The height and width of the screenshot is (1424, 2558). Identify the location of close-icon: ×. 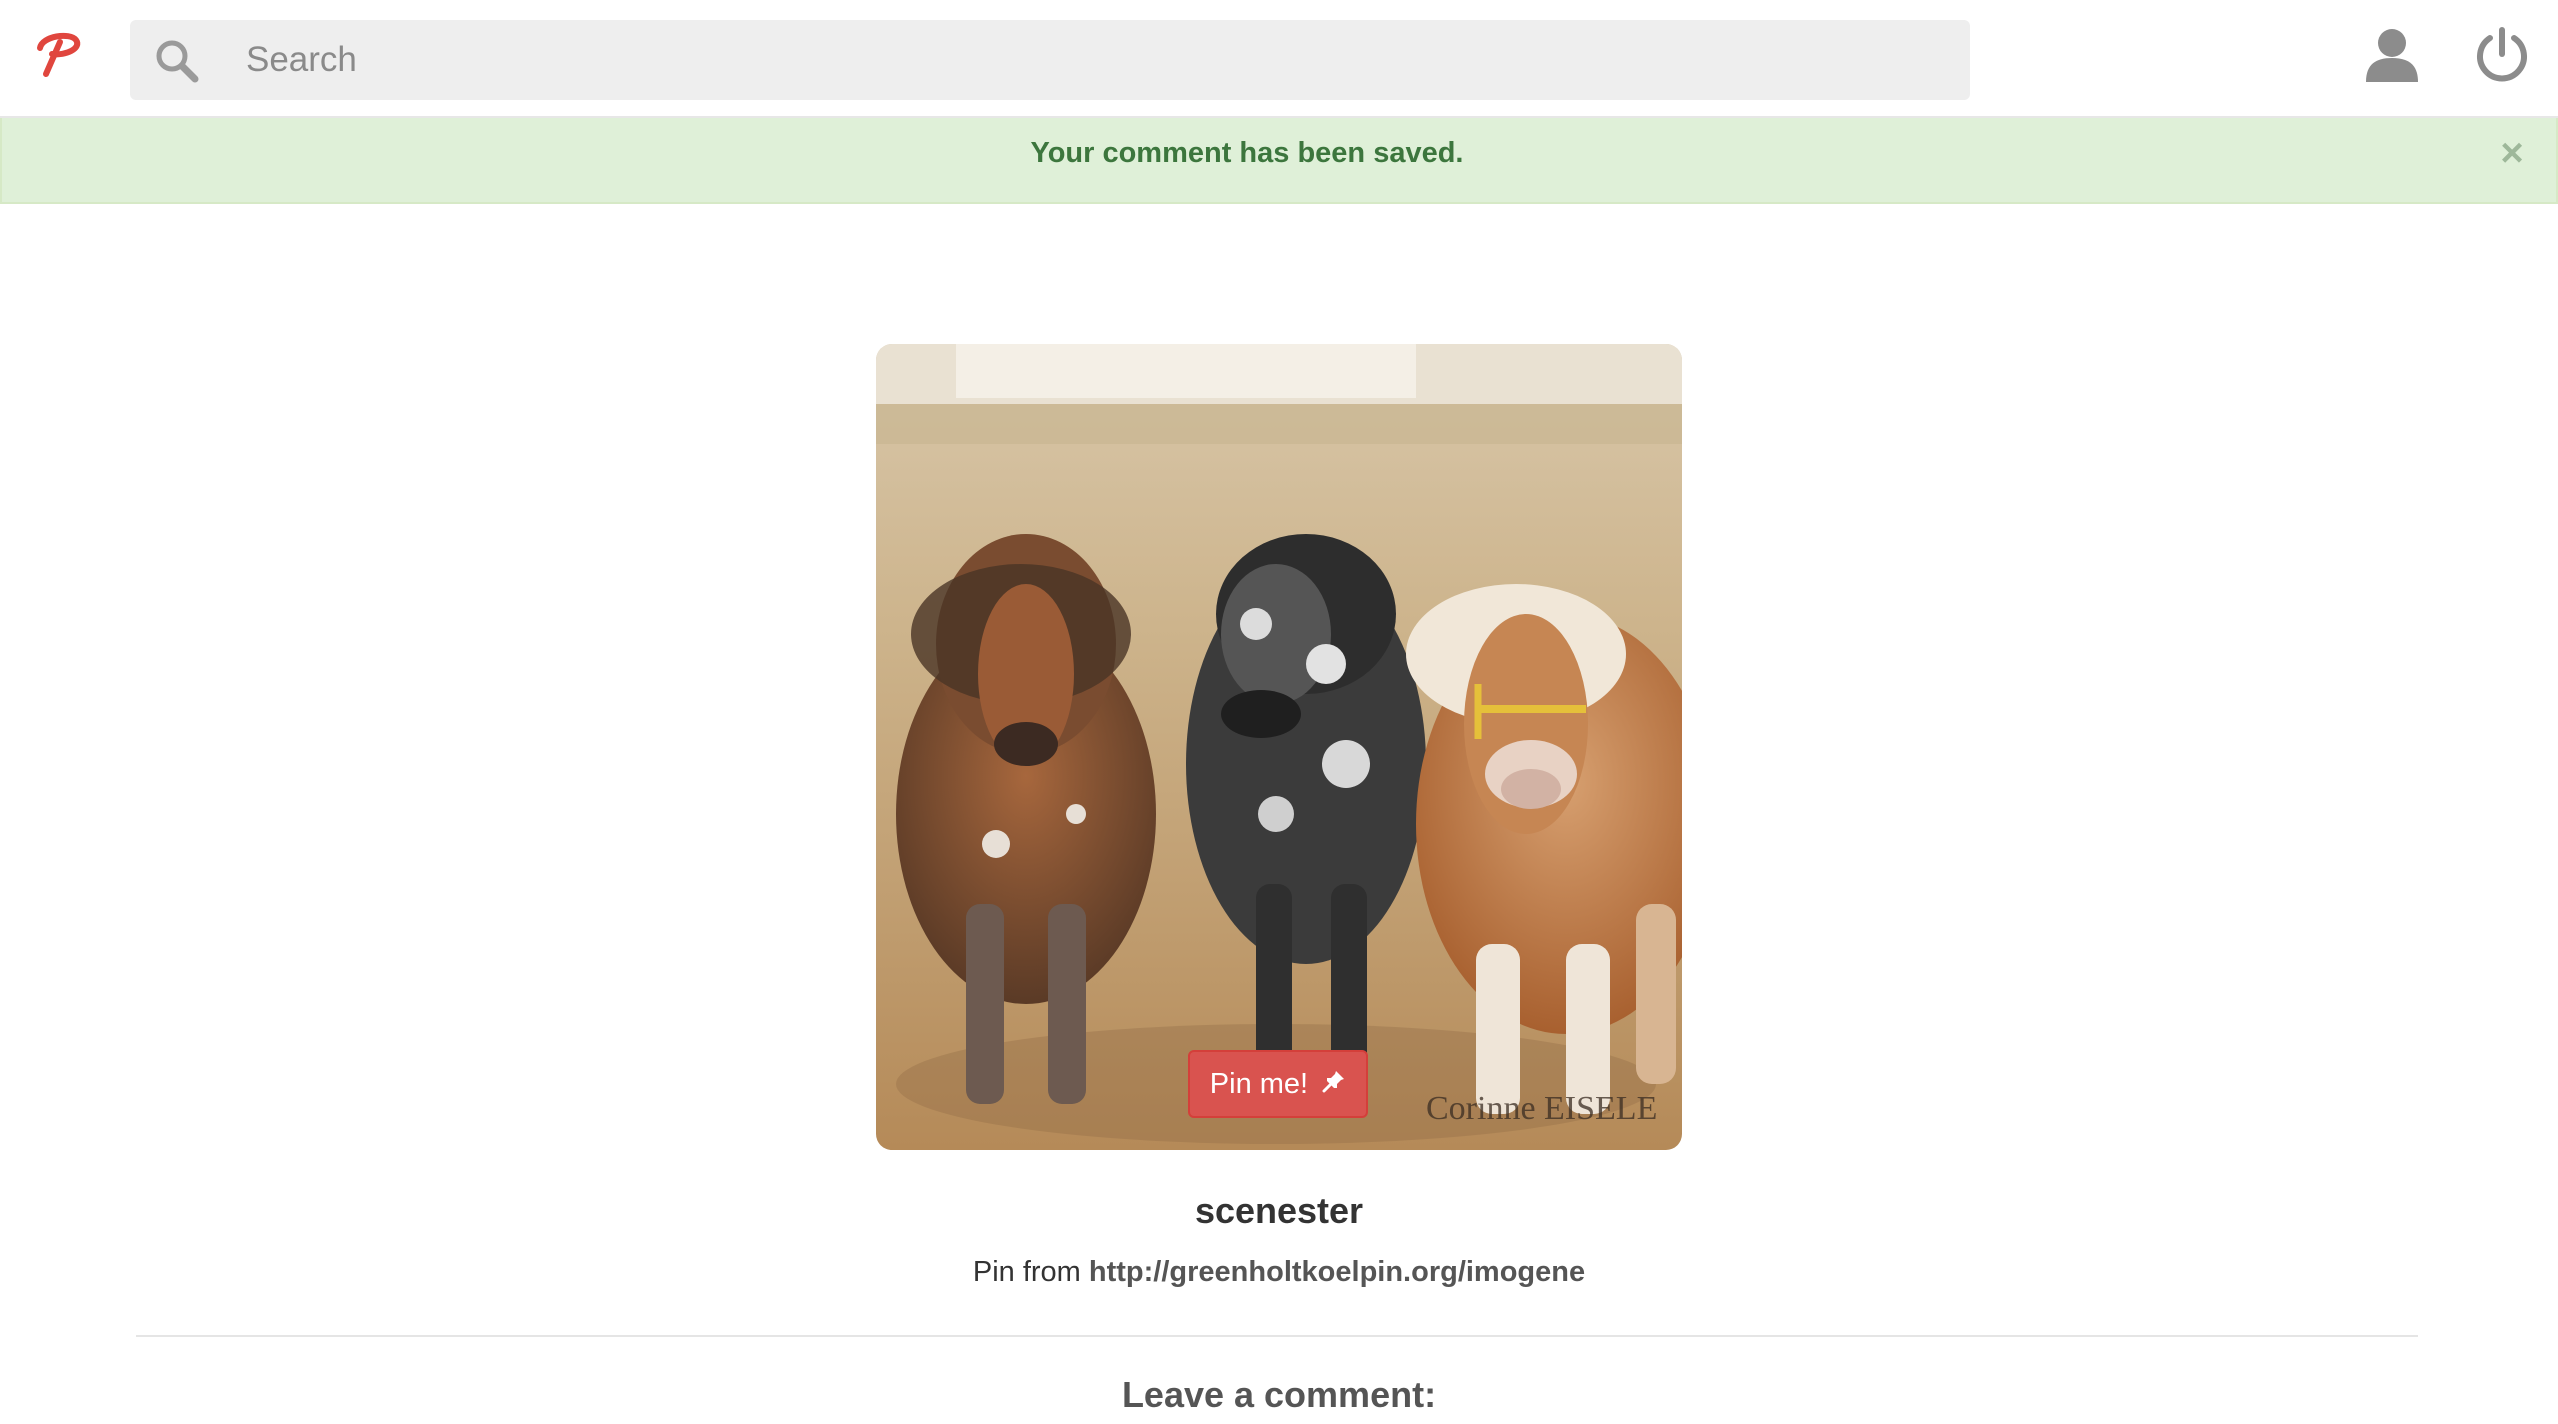
(2512, 153).